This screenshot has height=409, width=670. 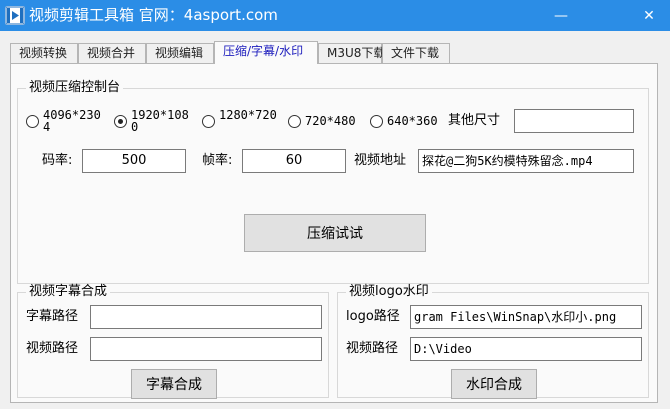 I want to click on app-icon, so click(x=15, y=15).